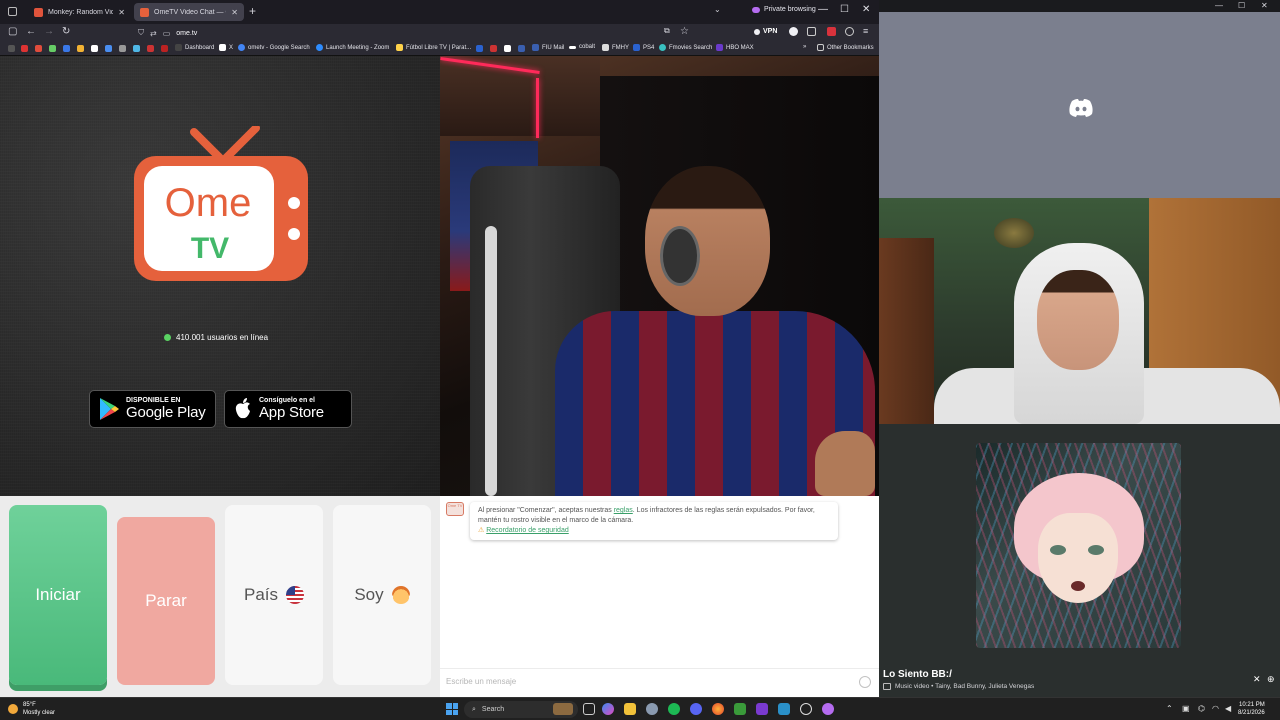  I want to click on red-extension-icon, so click(831, 31).